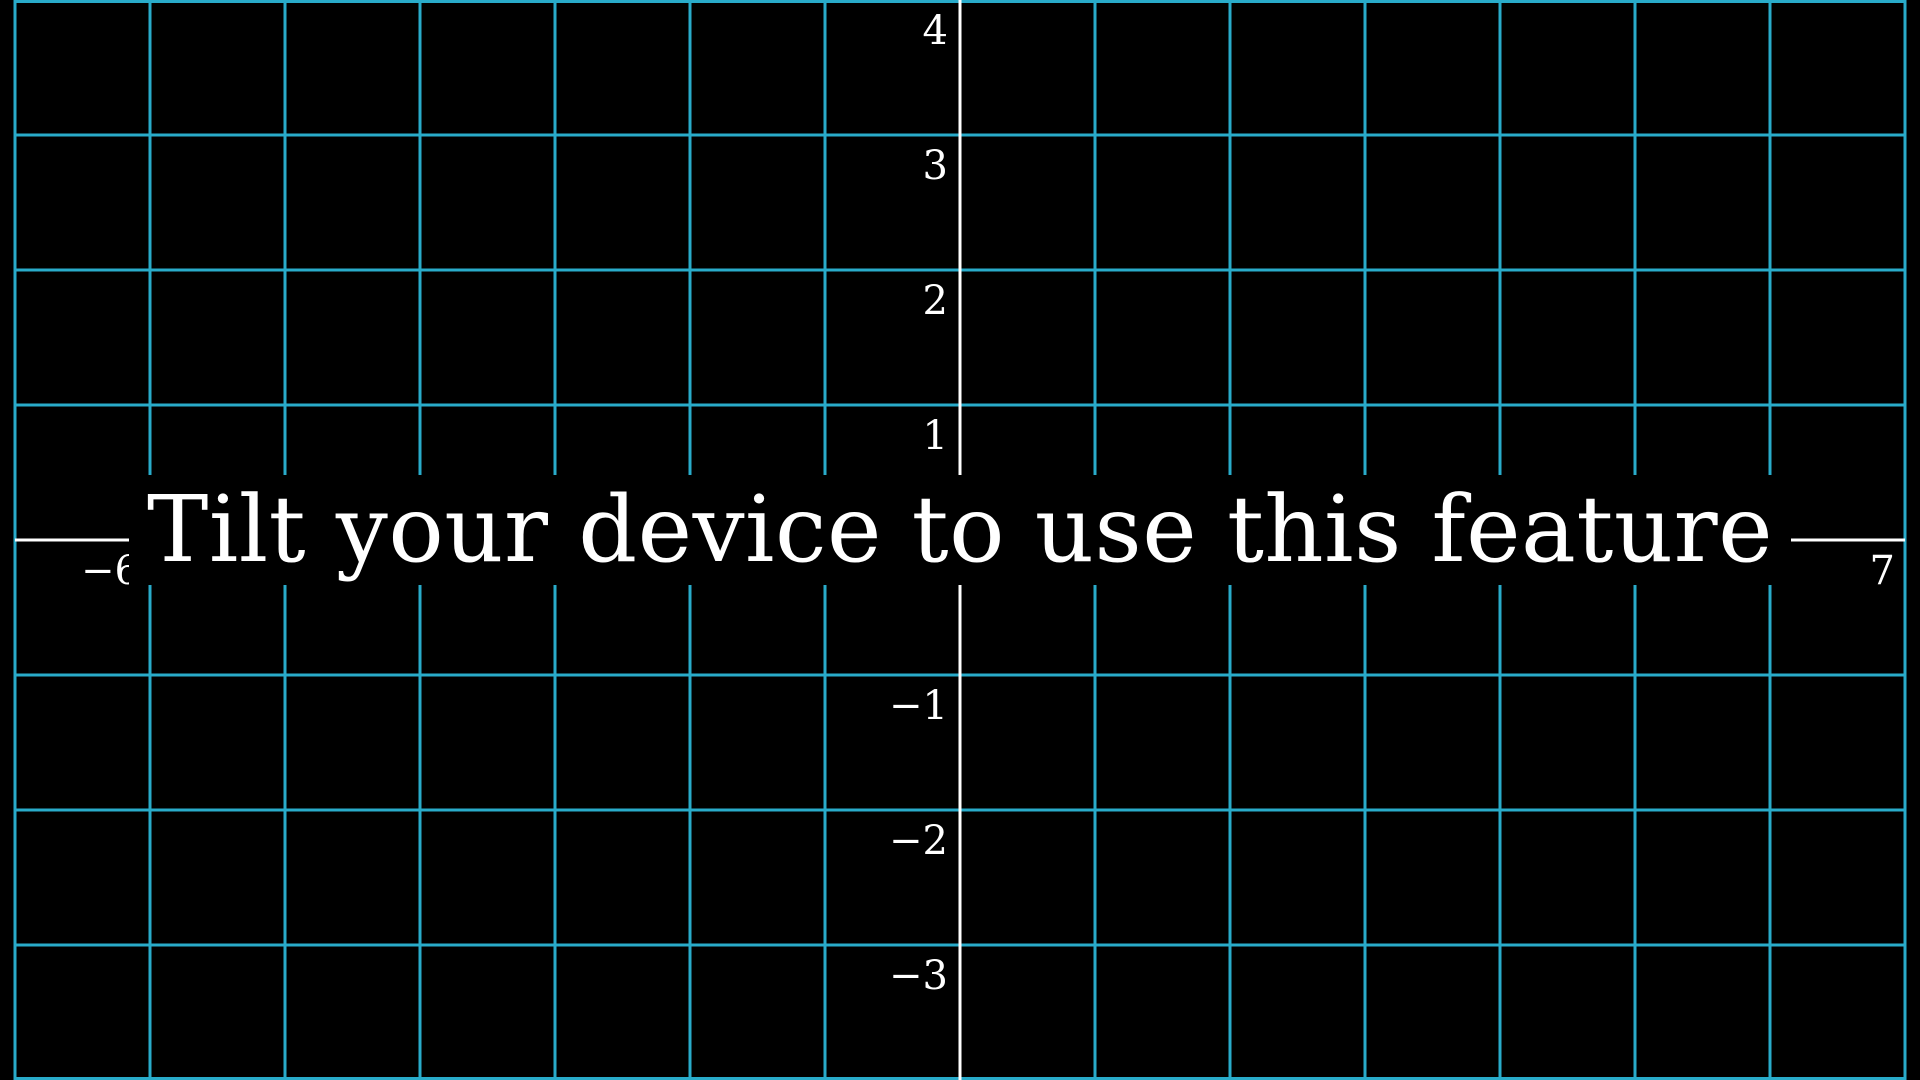 The width and height of the screenshot is (1920, 1080). I want to click on tick-label: 1, so click(935, 436).